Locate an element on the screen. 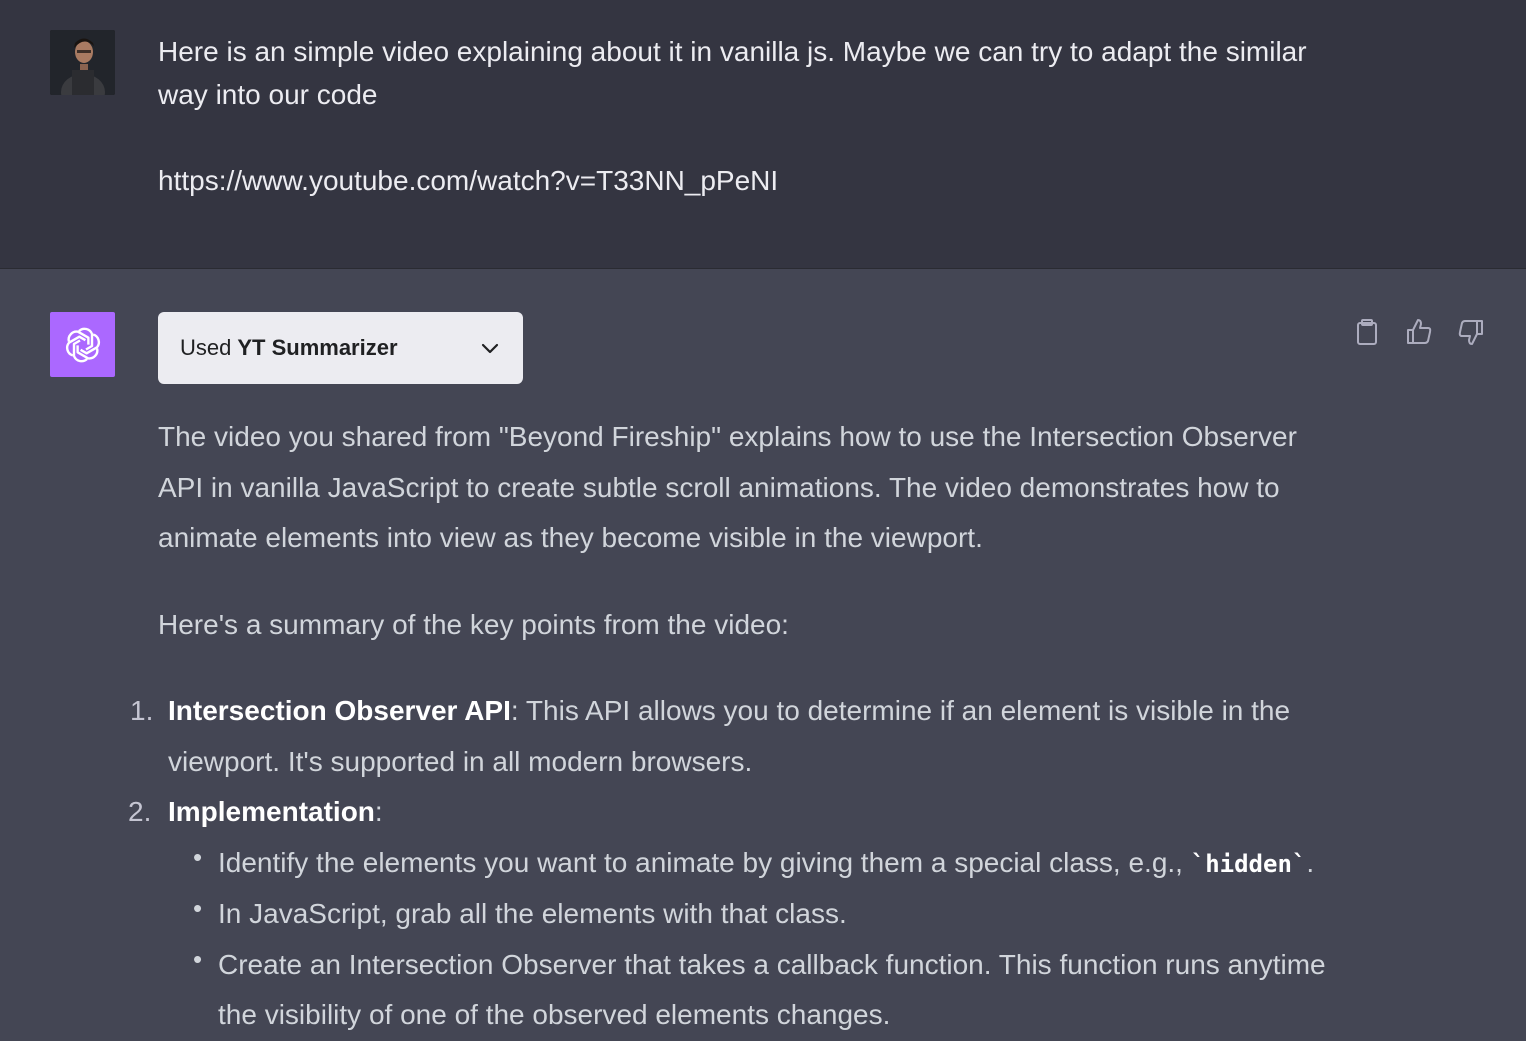  openai-logo-icon is located at coordinates (82, 344).